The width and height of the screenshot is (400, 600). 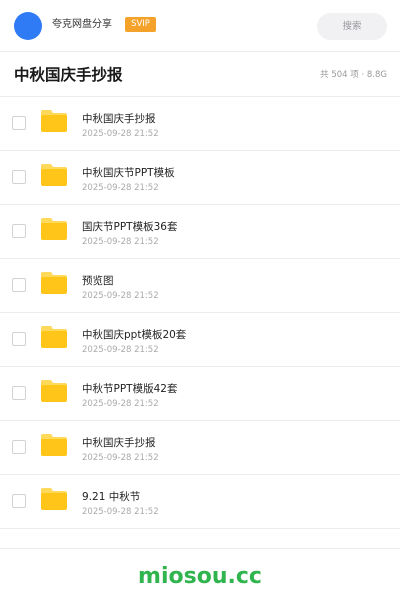 What do you see at coordinates (200, 548) in the screenshot?
I see `divider` at bounding box center [200, 548].